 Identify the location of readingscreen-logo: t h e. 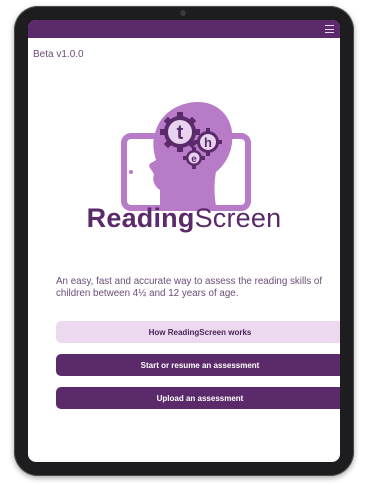
(186, 154).